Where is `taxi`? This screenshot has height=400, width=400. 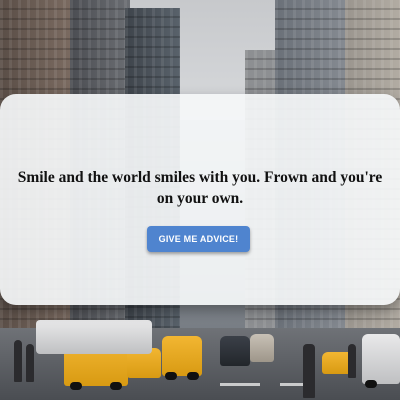
taxi is located at coordinates (182, 358).